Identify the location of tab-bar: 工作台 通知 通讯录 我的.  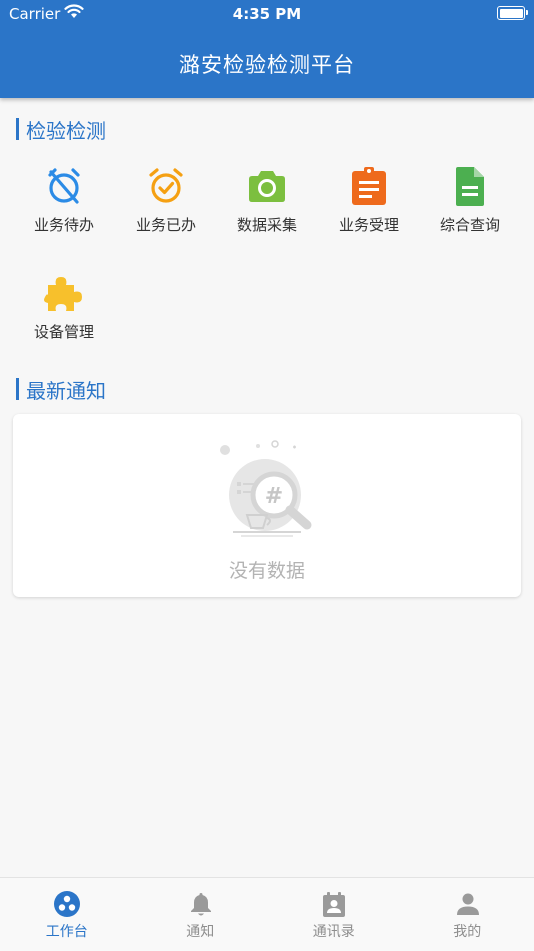
(267, 914).